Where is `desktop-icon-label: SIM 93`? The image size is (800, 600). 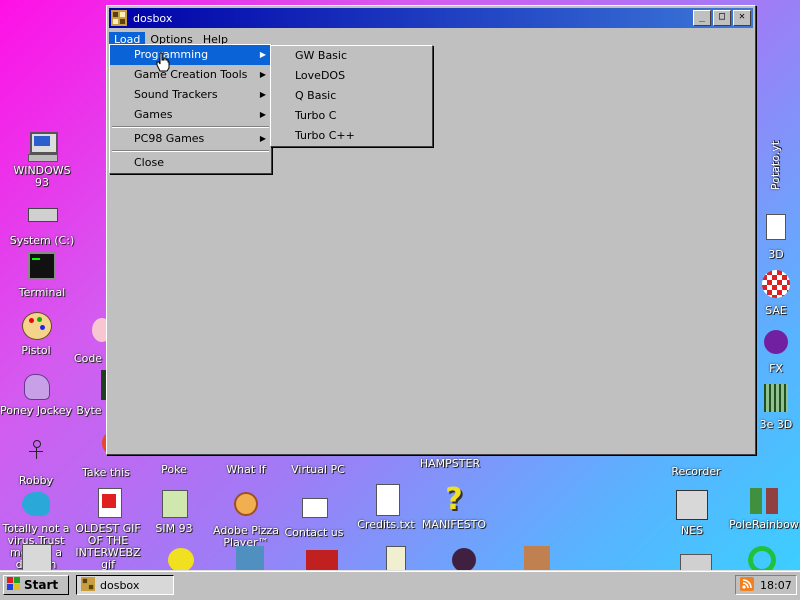
desktop-icon-label: SIM 93 is located at coordinates (174, 528).